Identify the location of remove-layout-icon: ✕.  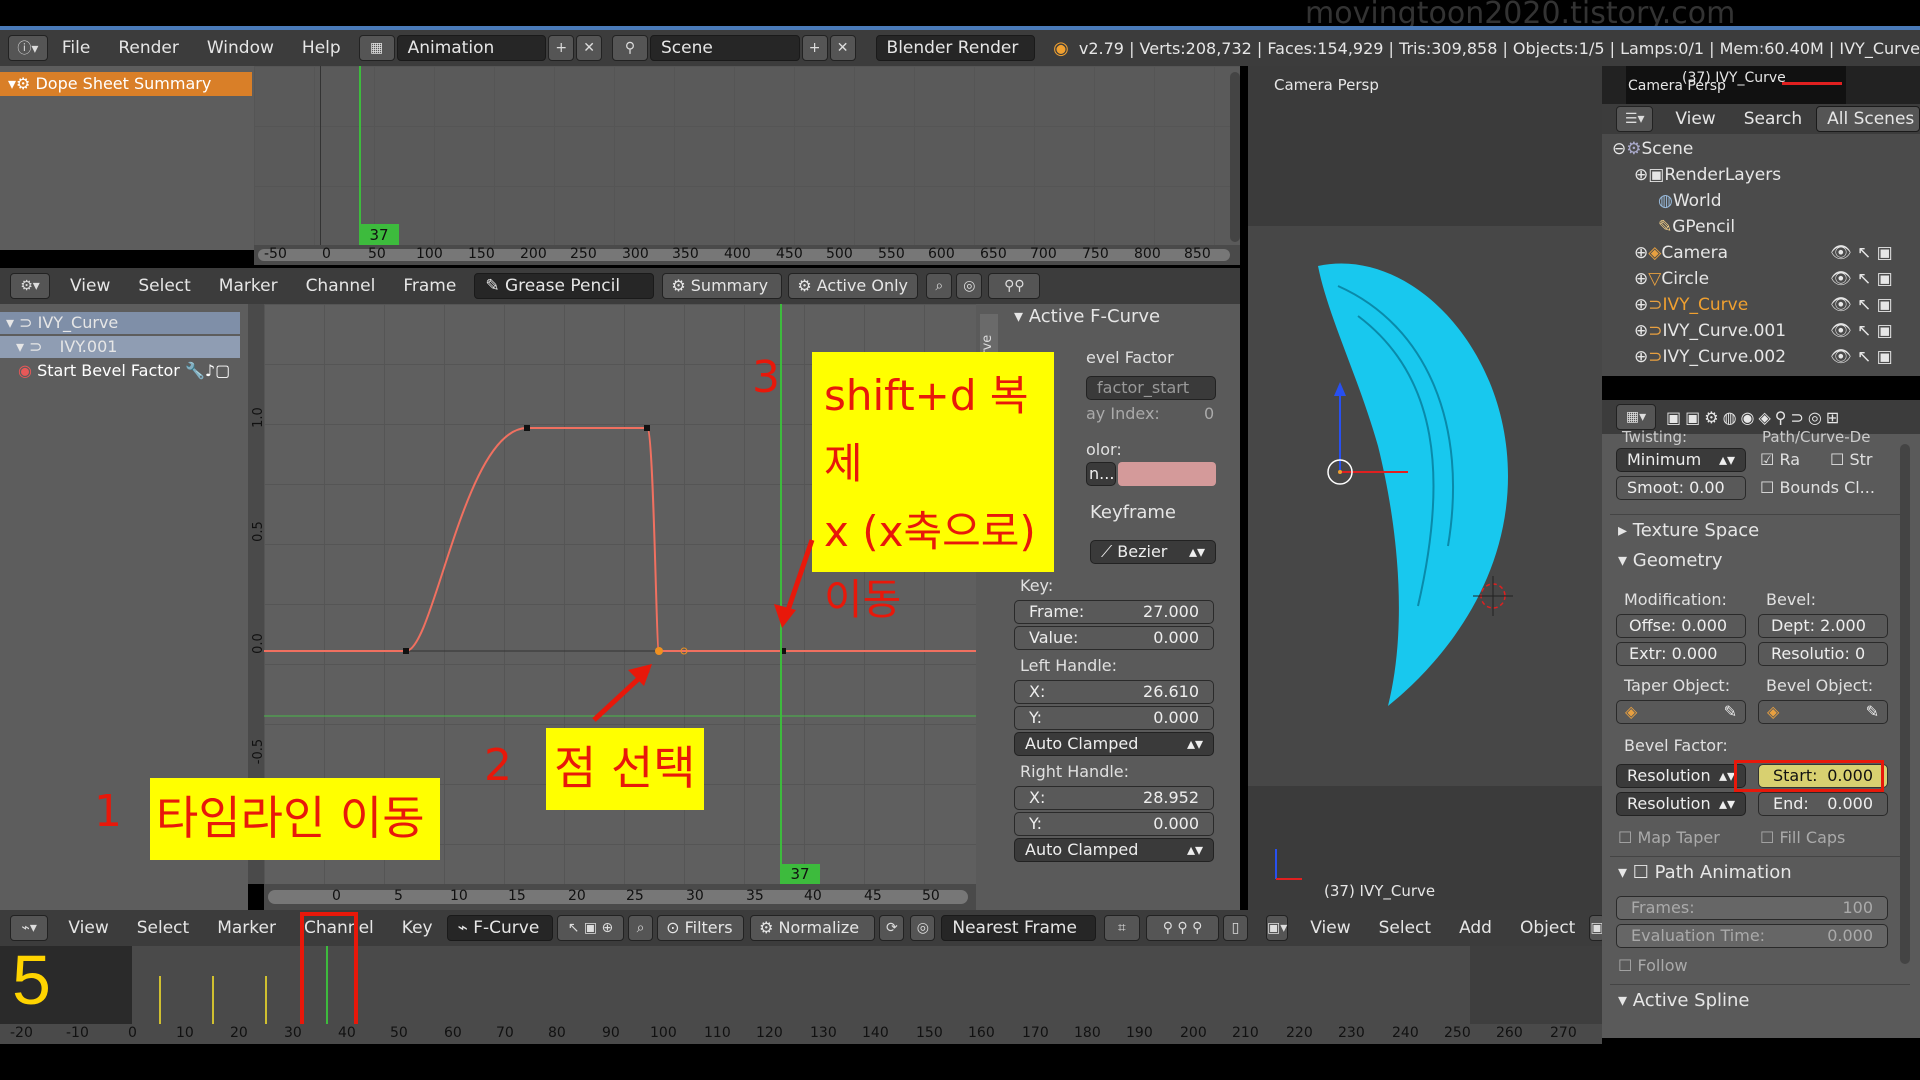
(589, 48).